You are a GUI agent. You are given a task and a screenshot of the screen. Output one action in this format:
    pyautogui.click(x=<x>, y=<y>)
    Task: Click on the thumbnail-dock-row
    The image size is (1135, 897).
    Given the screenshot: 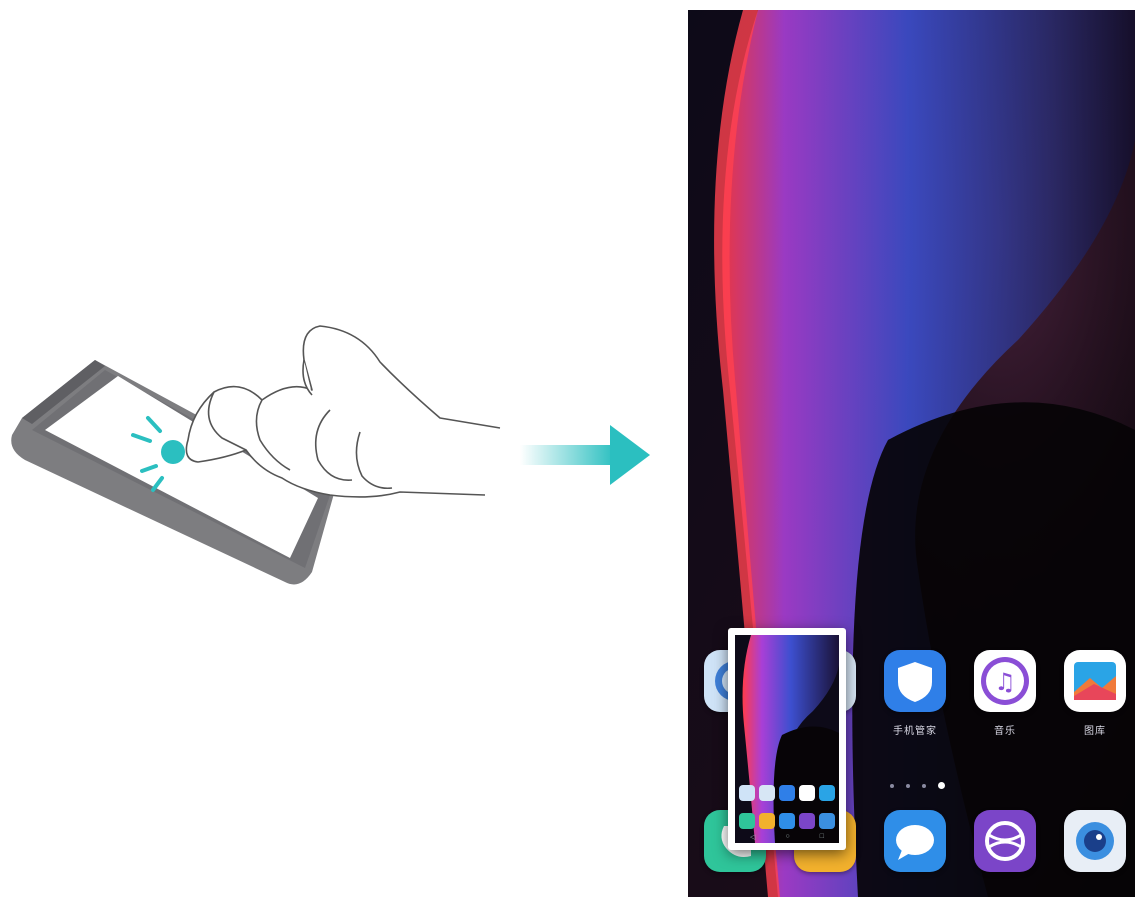 What is the action you would take?
    pyautogui.click(x=787, y=821)
    